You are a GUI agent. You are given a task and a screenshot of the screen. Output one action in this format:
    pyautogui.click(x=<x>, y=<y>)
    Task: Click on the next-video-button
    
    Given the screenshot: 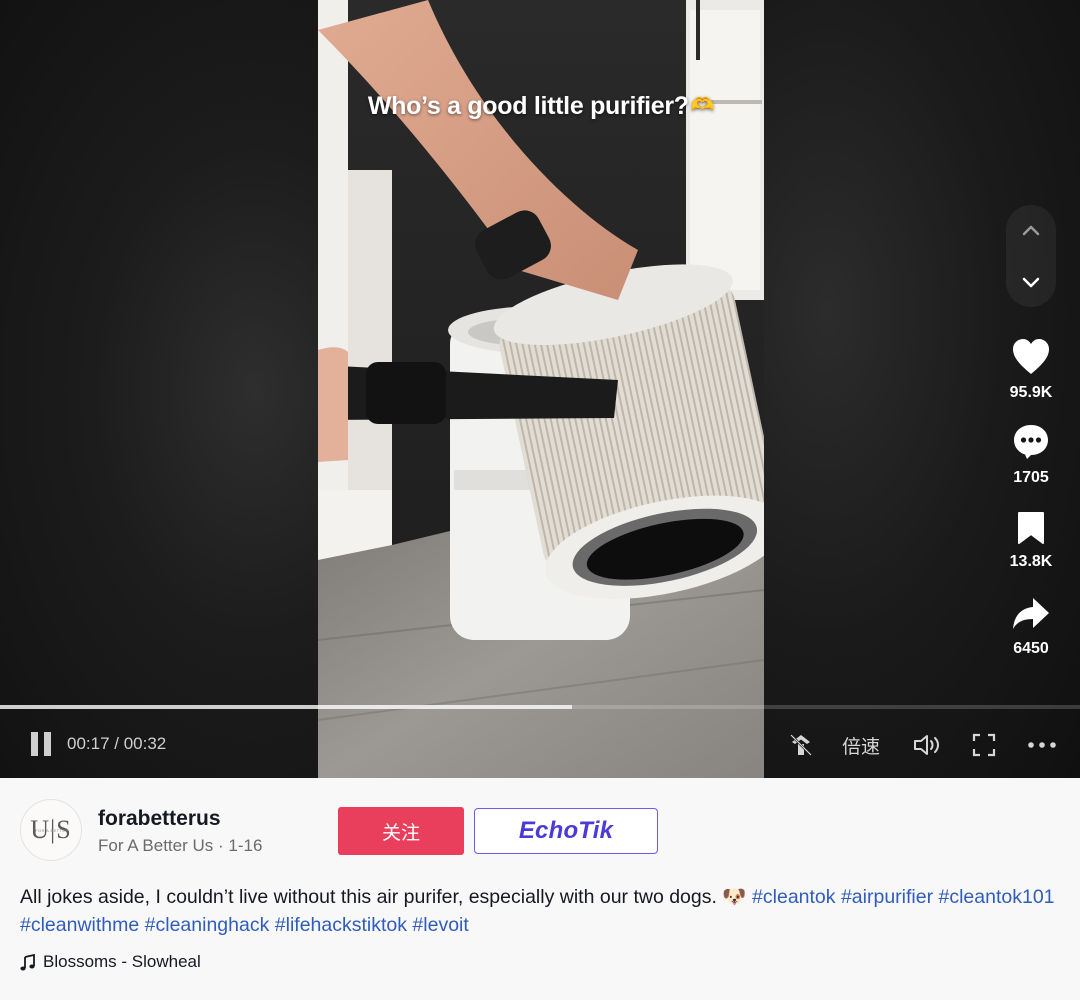 What is the action you would take?
    pyautogui.click(x=1031, y=282)
    